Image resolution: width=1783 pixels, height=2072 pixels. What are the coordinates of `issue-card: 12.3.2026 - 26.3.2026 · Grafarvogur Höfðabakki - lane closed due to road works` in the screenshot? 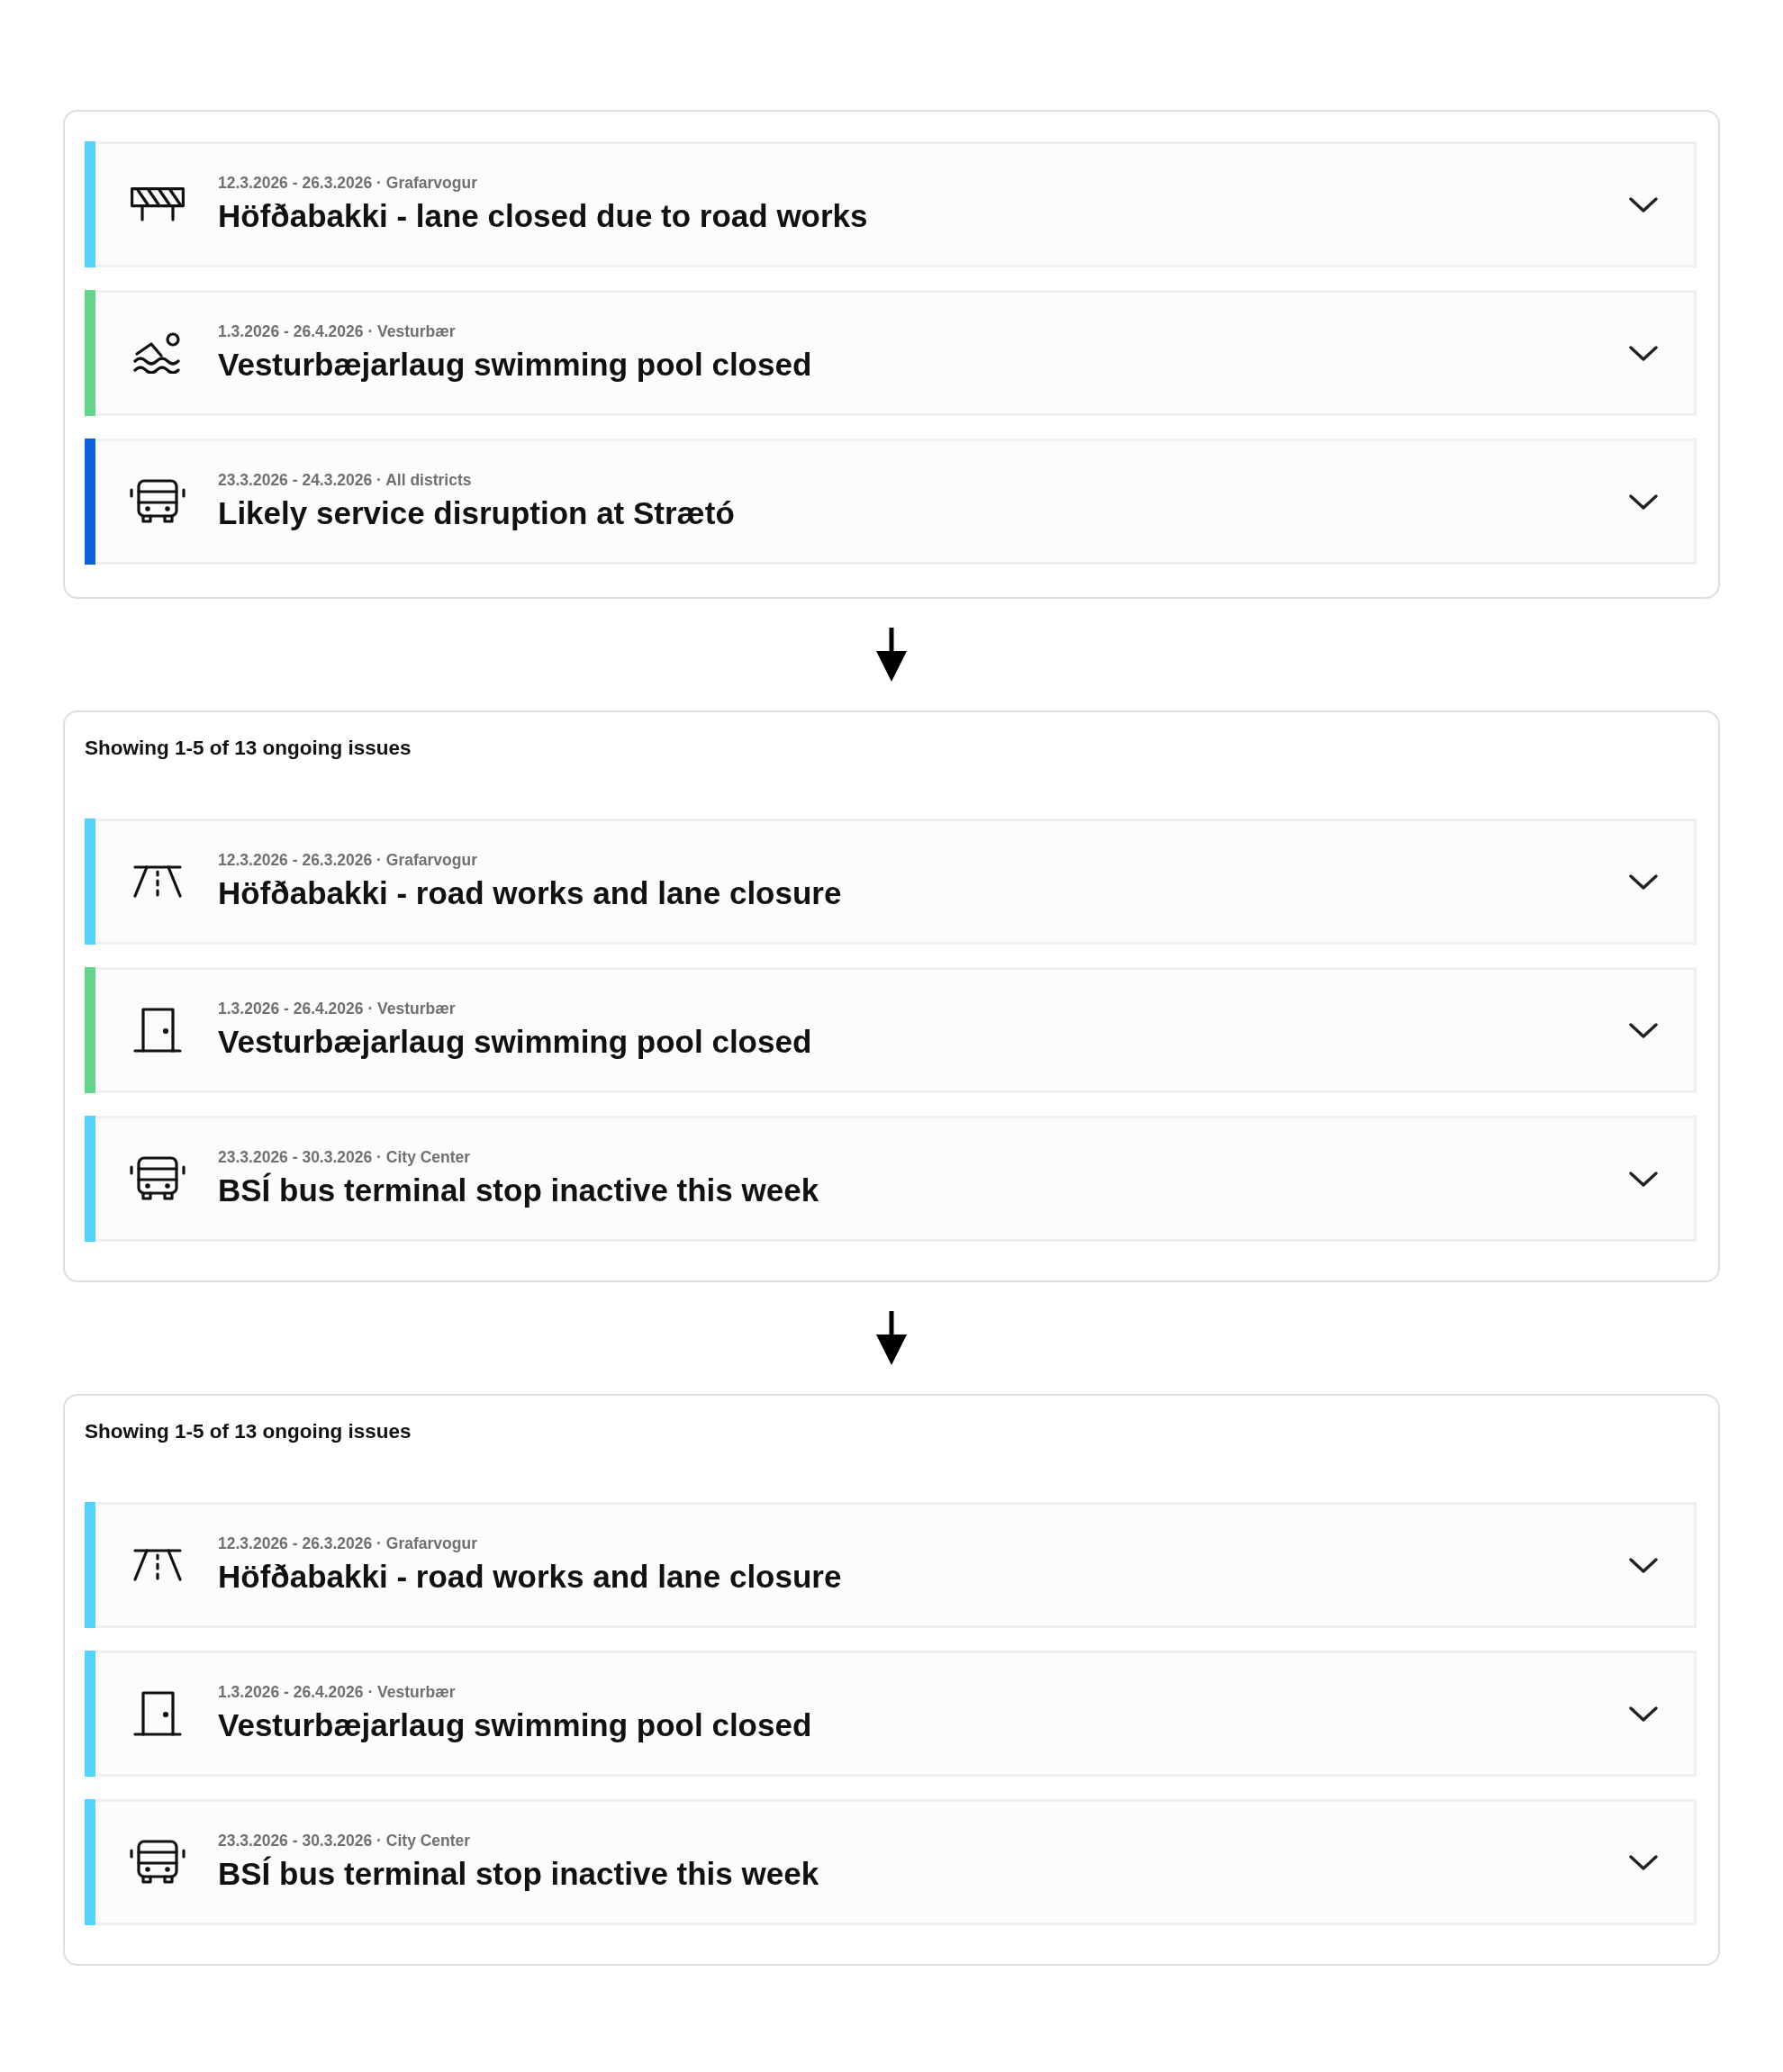 It's located at (896, 204).